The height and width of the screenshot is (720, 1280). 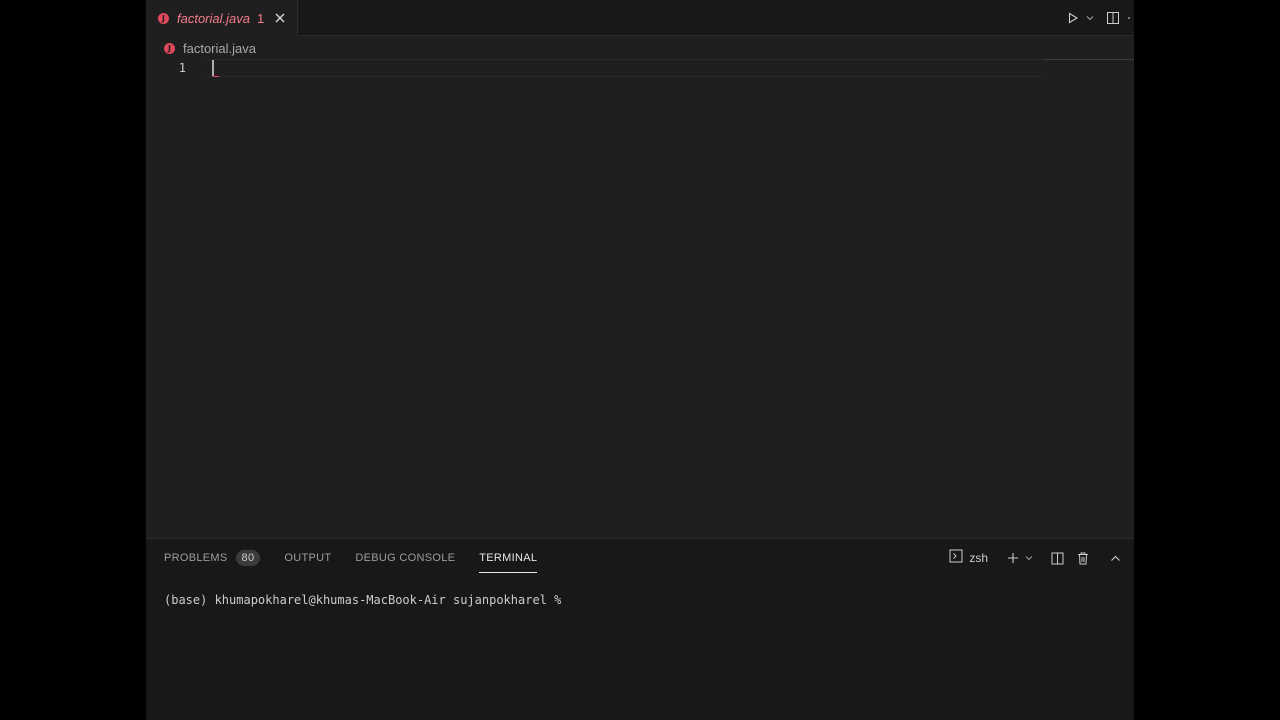 I want to click on tab-terminal: TERMINAL, so click(x=508, y=560).